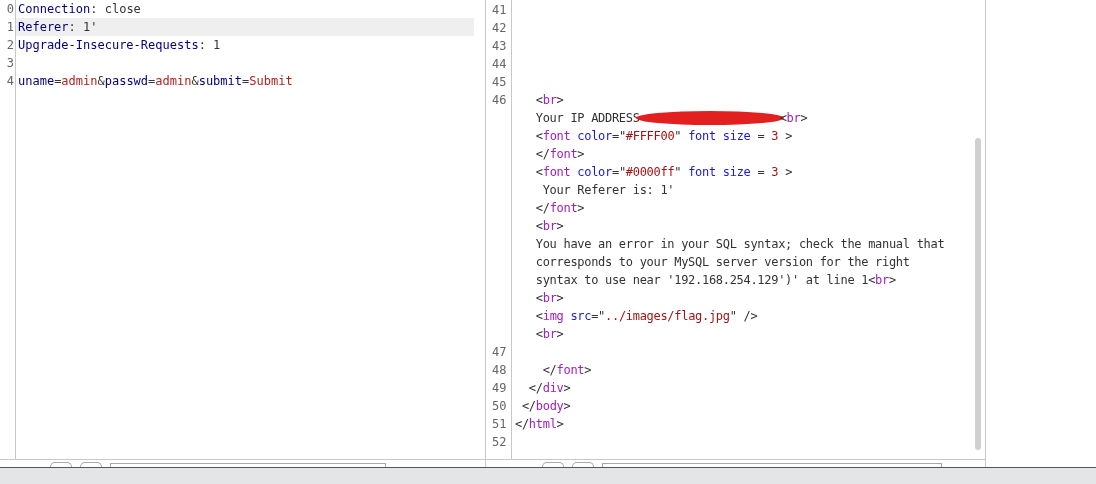  I want to click on line-number: 46, so click(499, 100).